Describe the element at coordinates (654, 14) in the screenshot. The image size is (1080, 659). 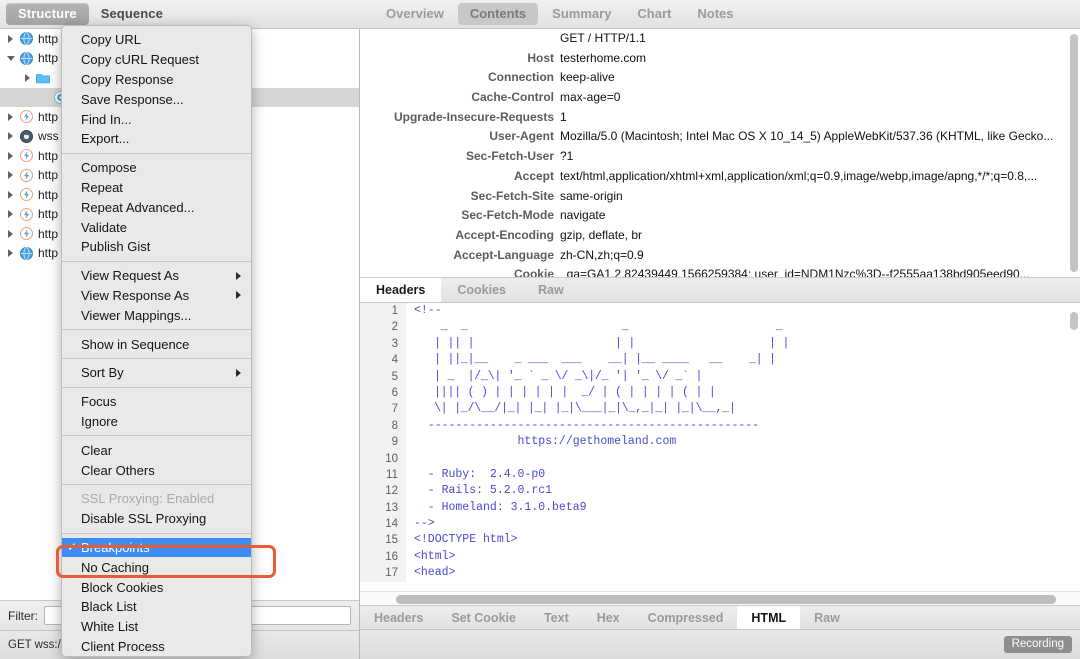
I see `tab-chart: Chart` at that location.